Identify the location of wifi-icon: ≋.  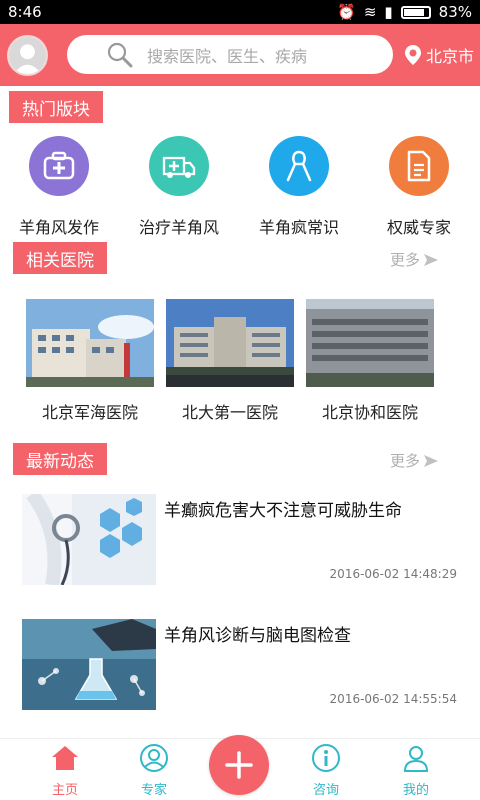
(370, 12).